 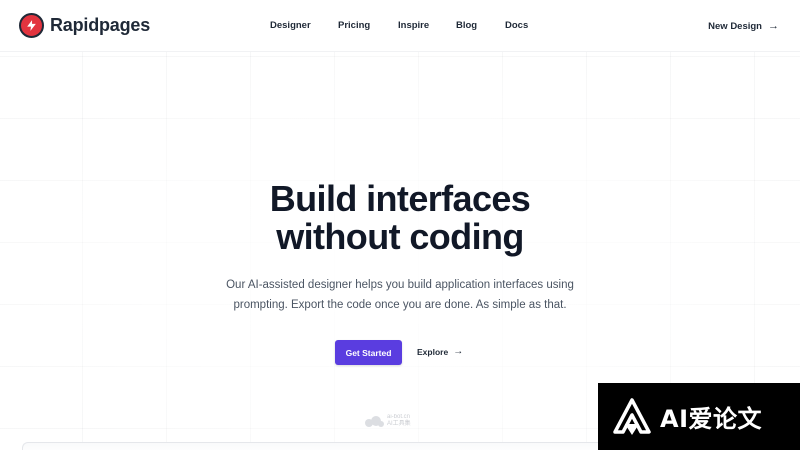 I want to click on preview-frame-edge, so click(x=312, y=446).